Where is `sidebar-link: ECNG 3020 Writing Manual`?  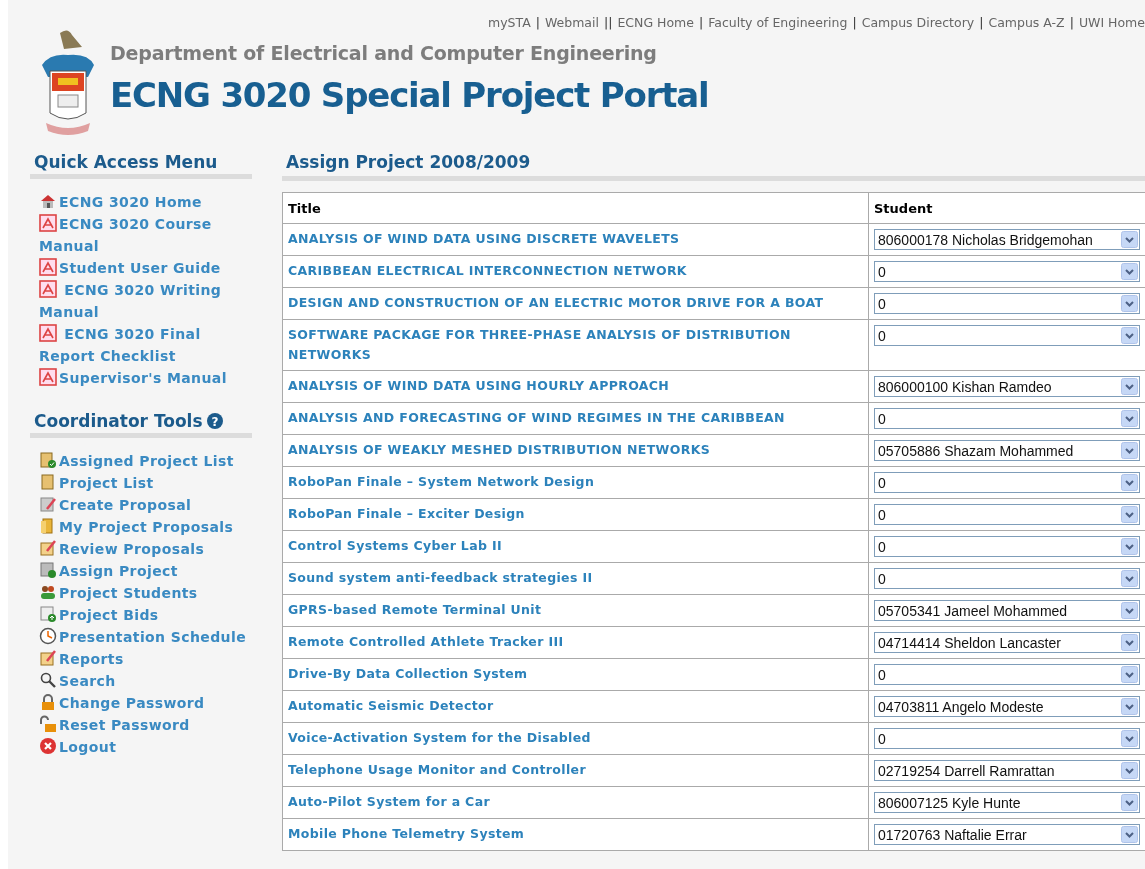 sidebar-link: ECNG 3020 Writing Manual is located at coordinates (145, 301).